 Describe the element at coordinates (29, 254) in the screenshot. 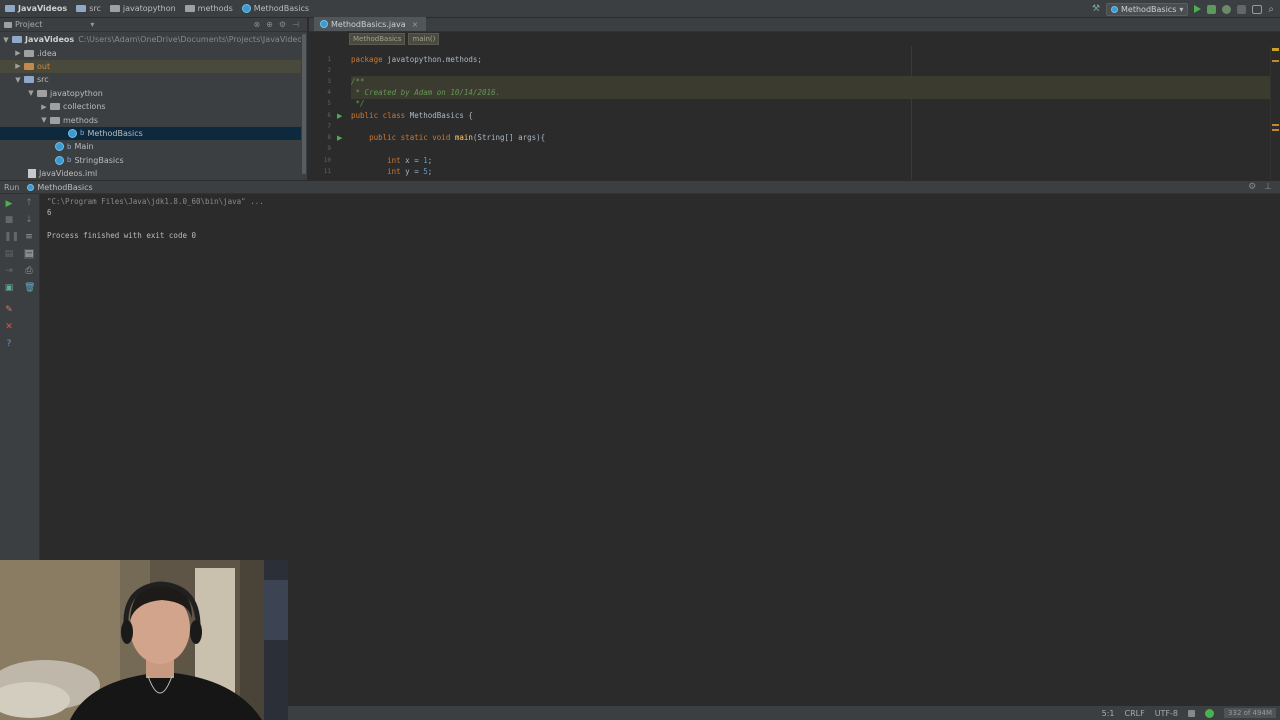

I see `scroll-to-end-icon: ▤` at that location.